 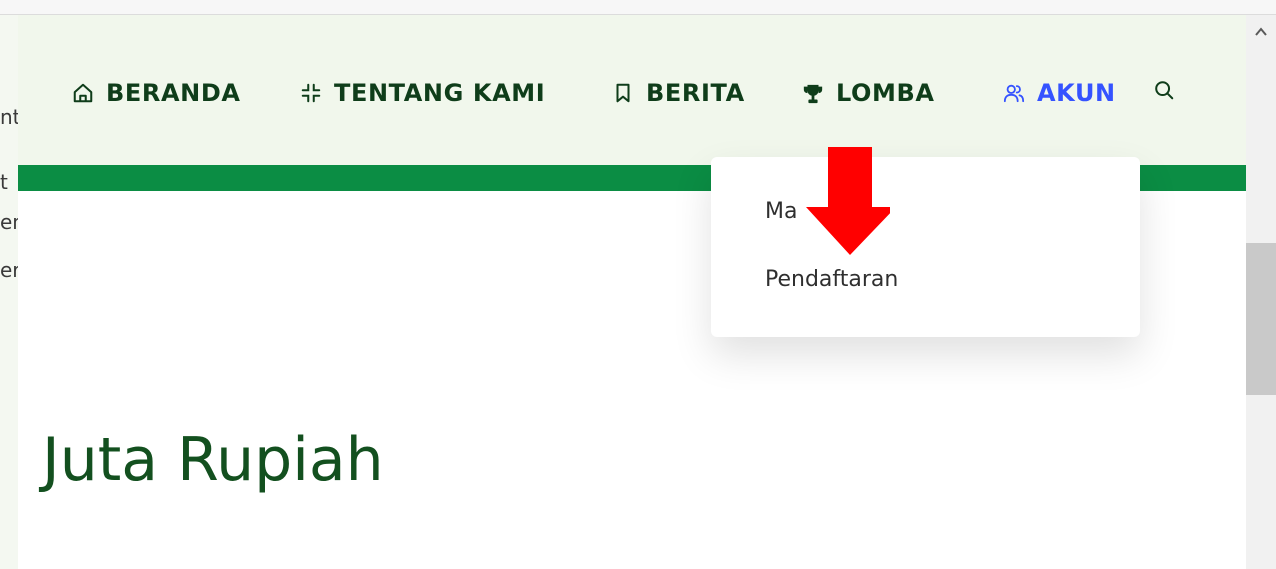 I want to click on nav-item-berita: BERITA, so click(x=678, y=93).